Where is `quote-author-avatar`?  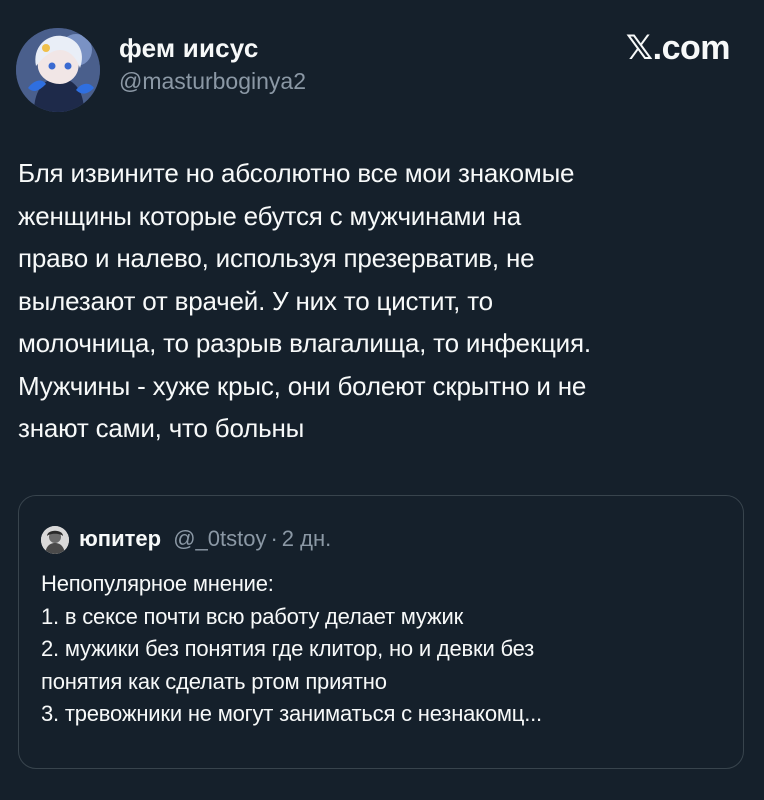
quote-author-avatar is located at coordinates (55, 540).